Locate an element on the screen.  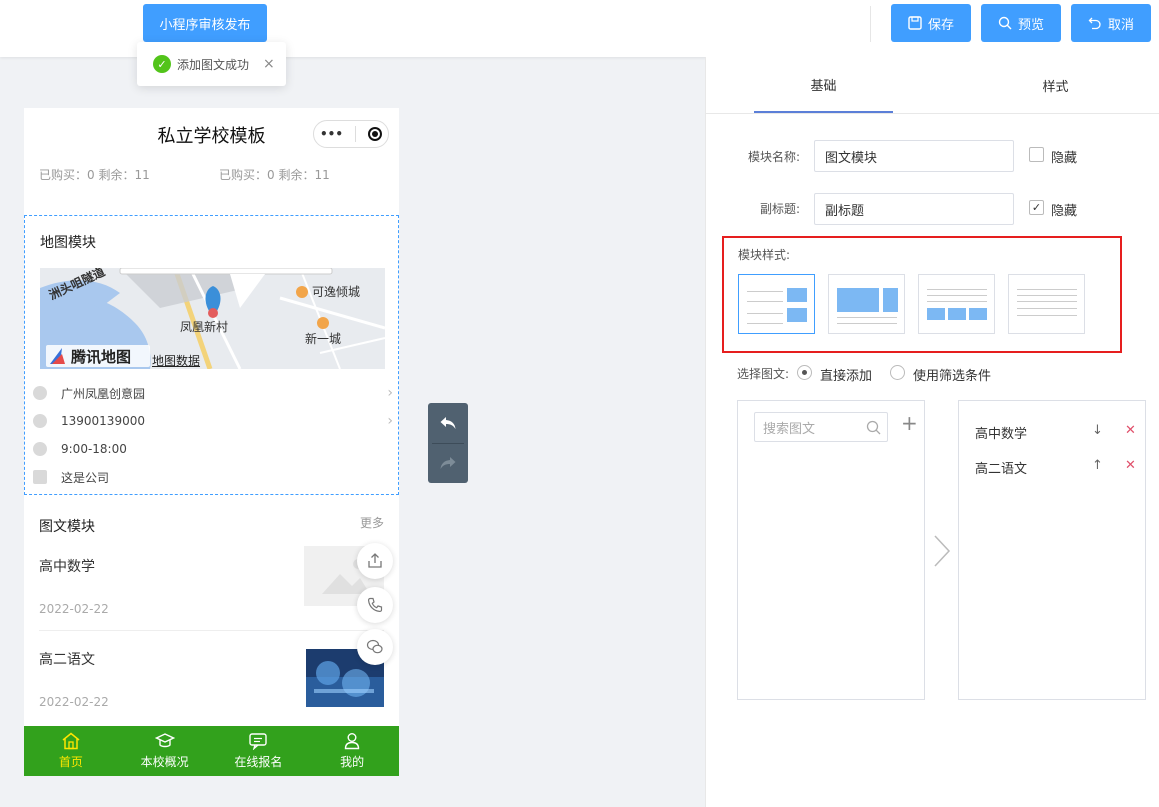
article-module: 图文模块 更多 高中数学 2022-02-22 高二语文 2022-02-22 is located at coordinates (211, 618).